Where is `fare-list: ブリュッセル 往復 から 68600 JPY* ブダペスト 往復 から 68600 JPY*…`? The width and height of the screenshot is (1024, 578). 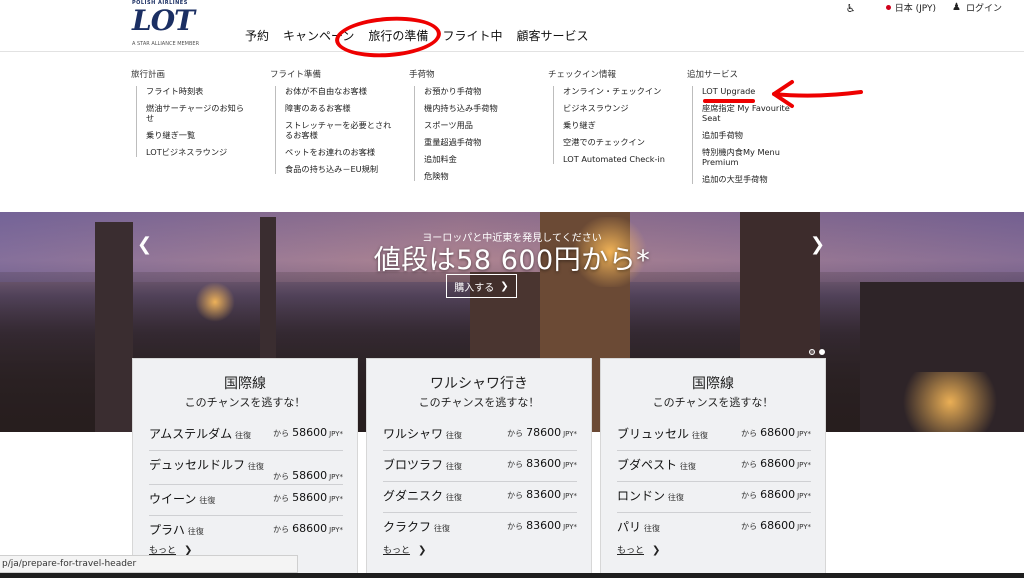
fare-list: ブリュッセル 往復 から 68600 JPY* ブダペスト 往復 から 68600 JPY*… is located at coordinates (714, 482).